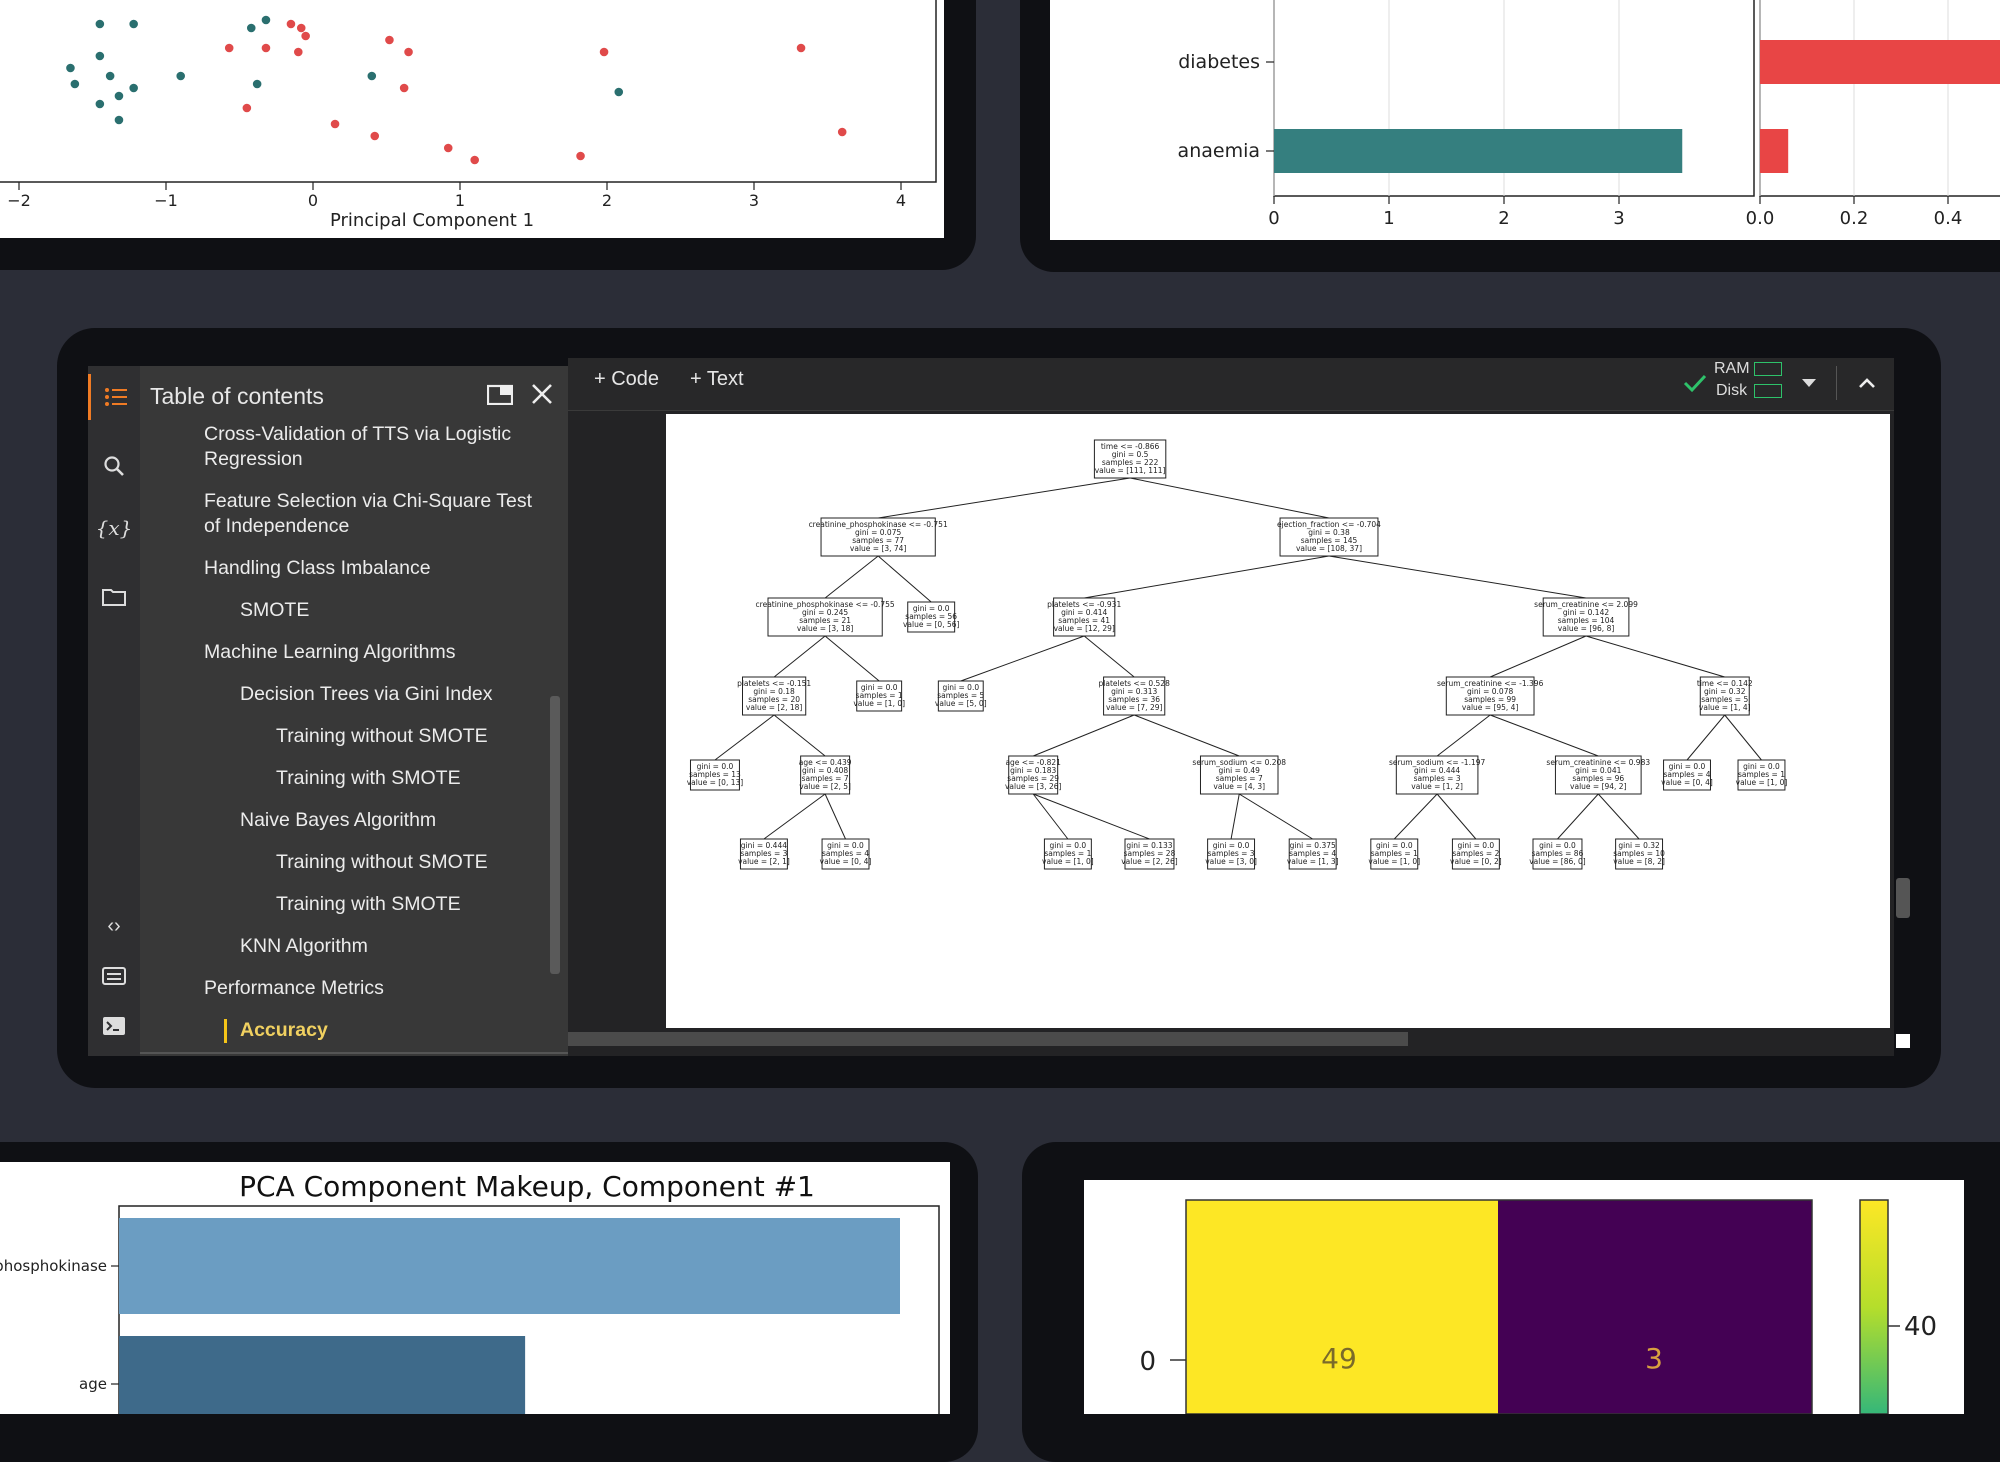 Image resolution: width=2000 pixels, height=1462 pixels. I want to click on ram-label: RAM, so click(1732, 368).